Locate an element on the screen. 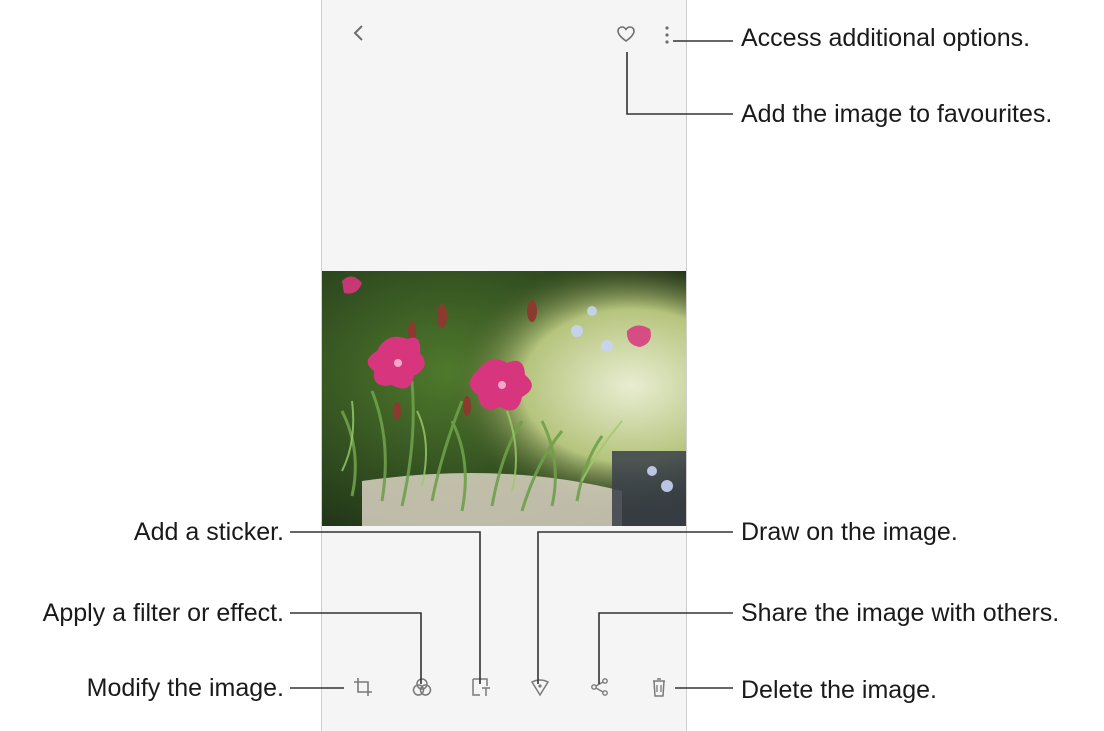  filter-icon is located at coordinates (422, 687).